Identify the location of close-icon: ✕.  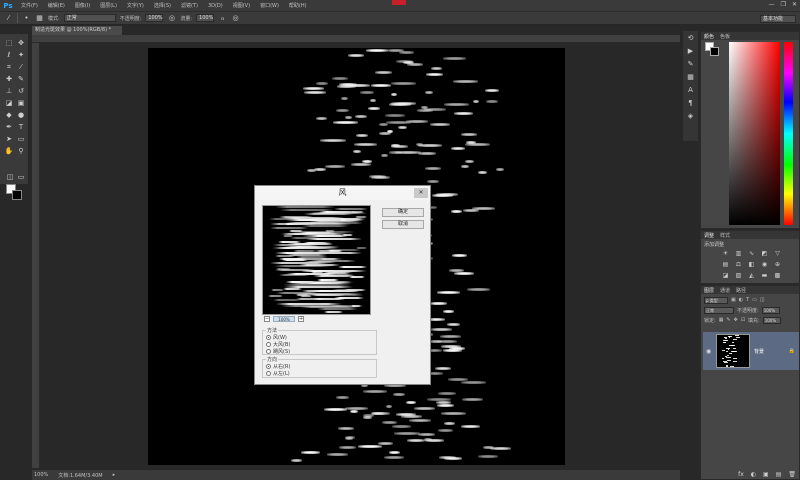
(794, 4).